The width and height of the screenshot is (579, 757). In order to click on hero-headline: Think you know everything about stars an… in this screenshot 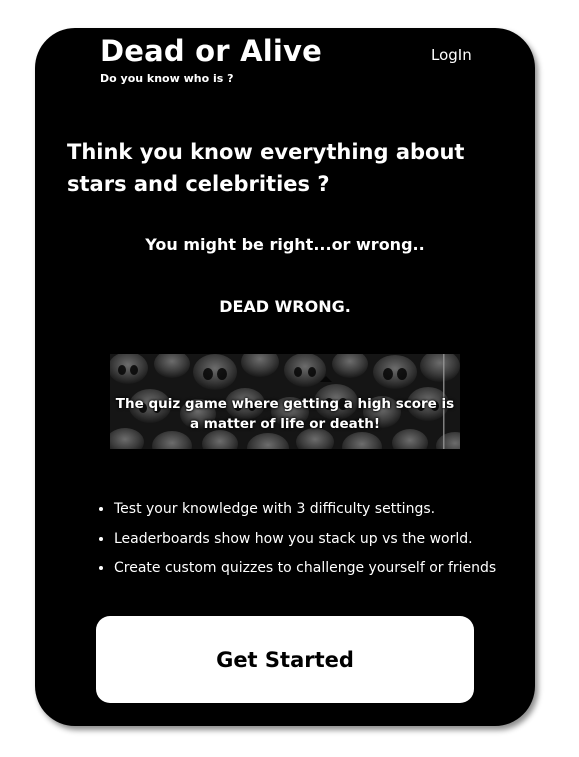, I will do `click(266, 168)`.